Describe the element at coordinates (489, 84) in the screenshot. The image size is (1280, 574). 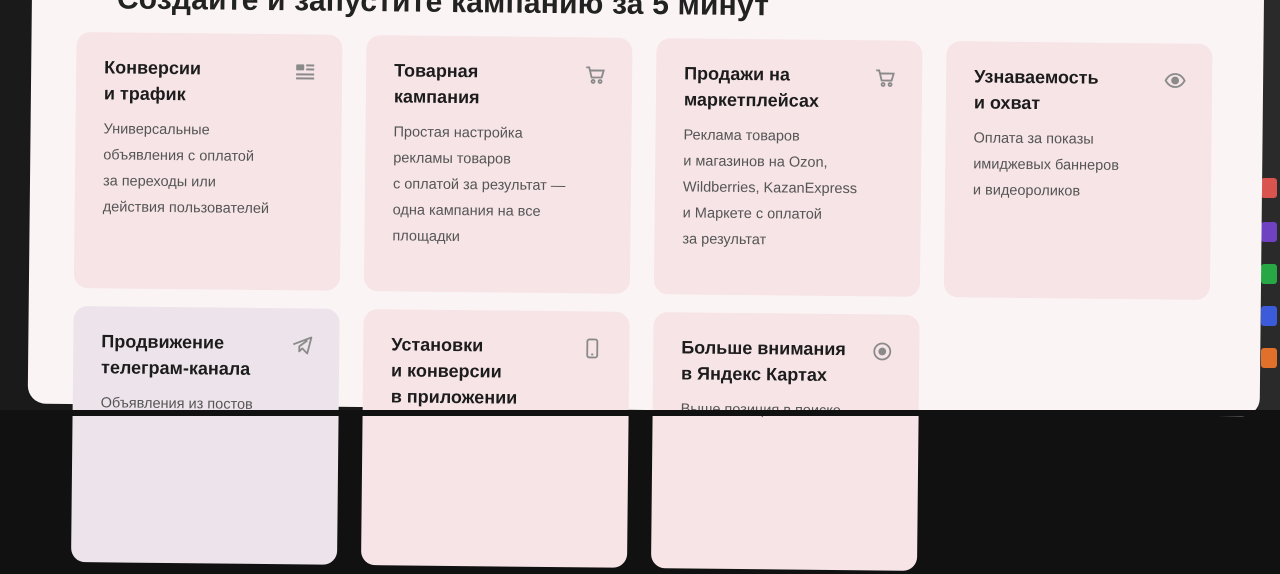
I see `card-title: Товарная кампания` at that location.